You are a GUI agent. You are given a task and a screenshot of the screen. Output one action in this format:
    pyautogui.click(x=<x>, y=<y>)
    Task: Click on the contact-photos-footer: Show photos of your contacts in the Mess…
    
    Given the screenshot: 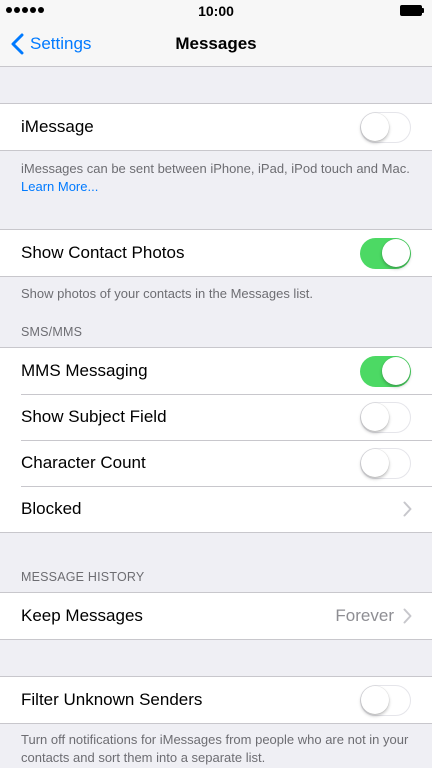 What is the action you would take?
    pyautogui.click(x=167, y=293)
    